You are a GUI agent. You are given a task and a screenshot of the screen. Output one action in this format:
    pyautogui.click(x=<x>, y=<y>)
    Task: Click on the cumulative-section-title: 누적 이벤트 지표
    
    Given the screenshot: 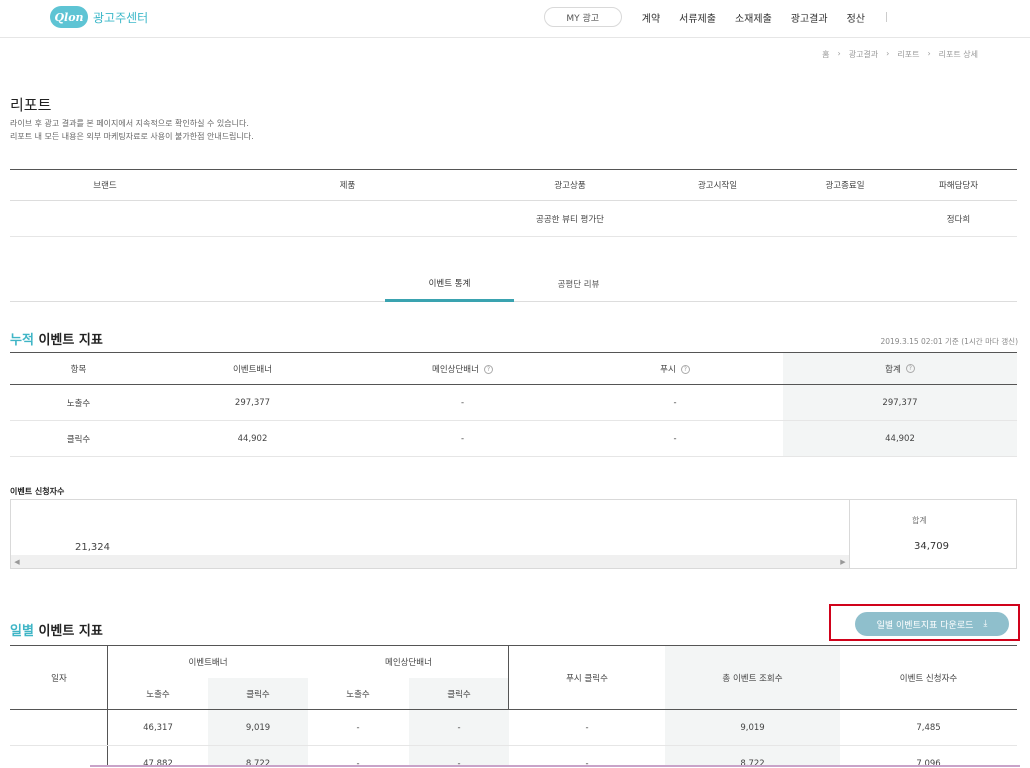 What is the action you would take?
    pyautogui.click(x=56, y=338)
    